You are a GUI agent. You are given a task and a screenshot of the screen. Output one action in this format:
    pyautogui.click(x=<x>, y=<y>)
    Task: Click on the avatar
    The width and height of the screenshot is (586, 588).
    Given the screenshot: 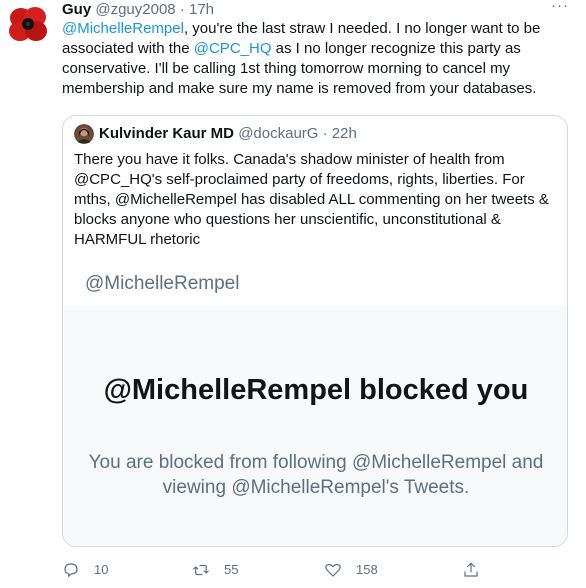 What is the action you would take?
    pyautogui.click(x=28, y=24)
    